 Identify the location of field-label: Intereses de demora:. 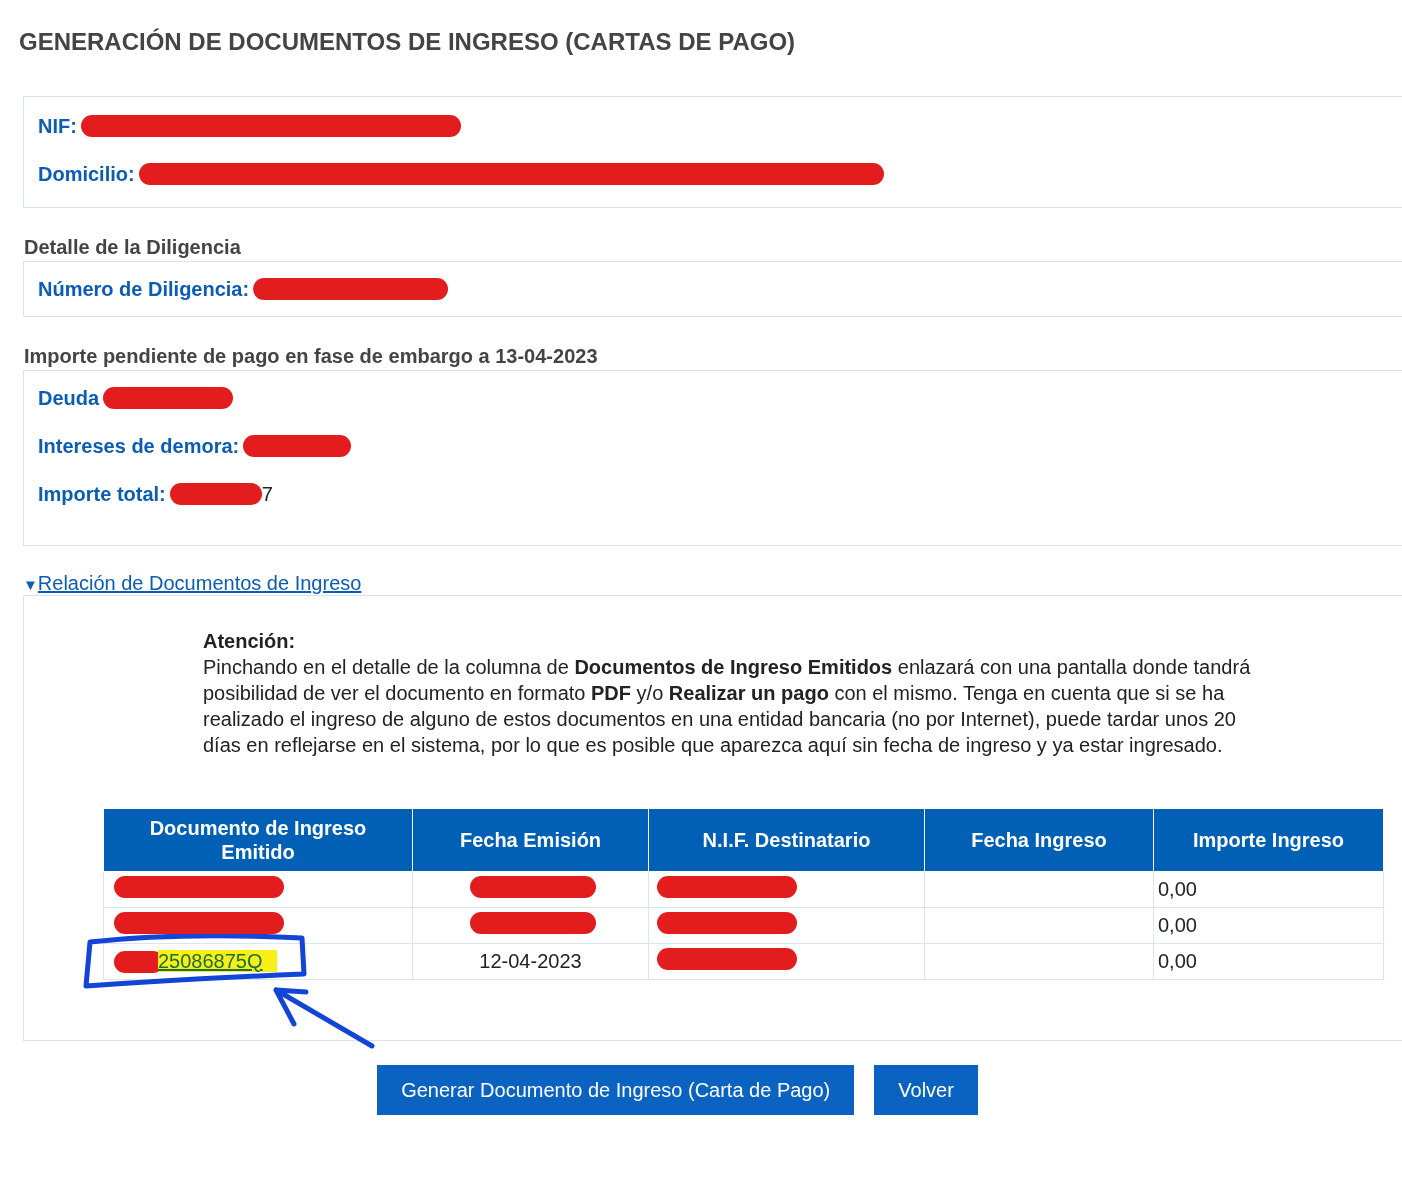
(139, 446).